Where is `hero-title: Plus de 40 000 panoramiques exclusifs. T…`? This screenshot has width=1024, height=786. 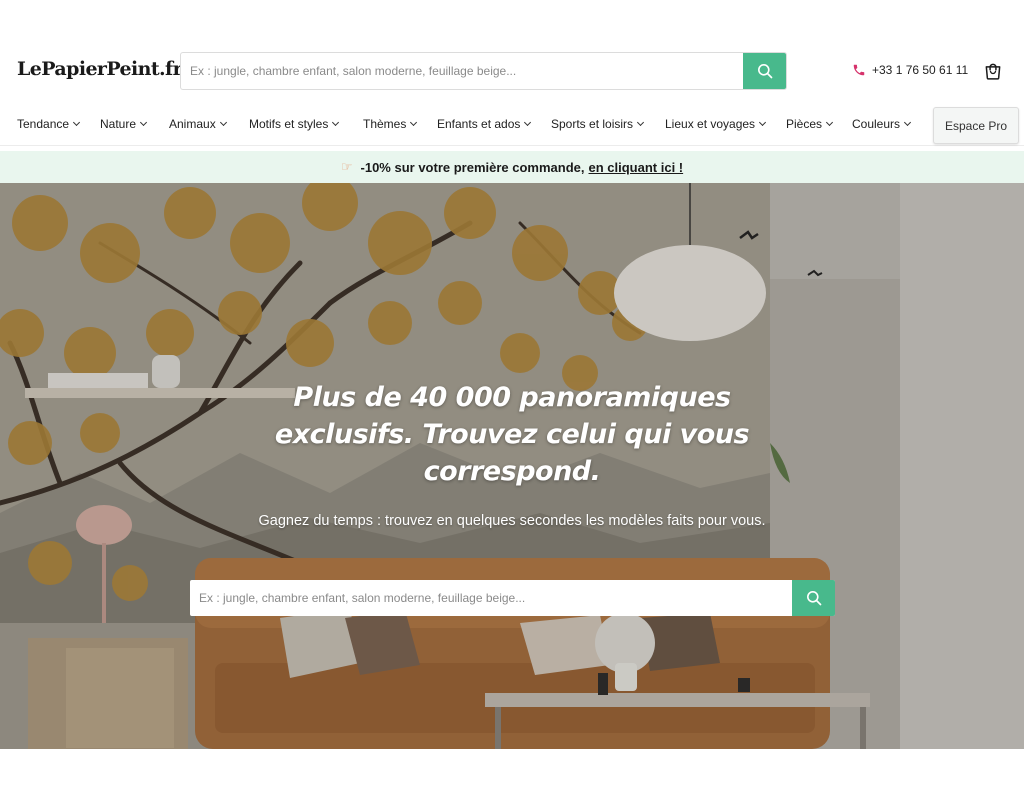 hero-title: Plus de 40 000 panoramiques exclusifs. T… is located at coordinates (512, 434).